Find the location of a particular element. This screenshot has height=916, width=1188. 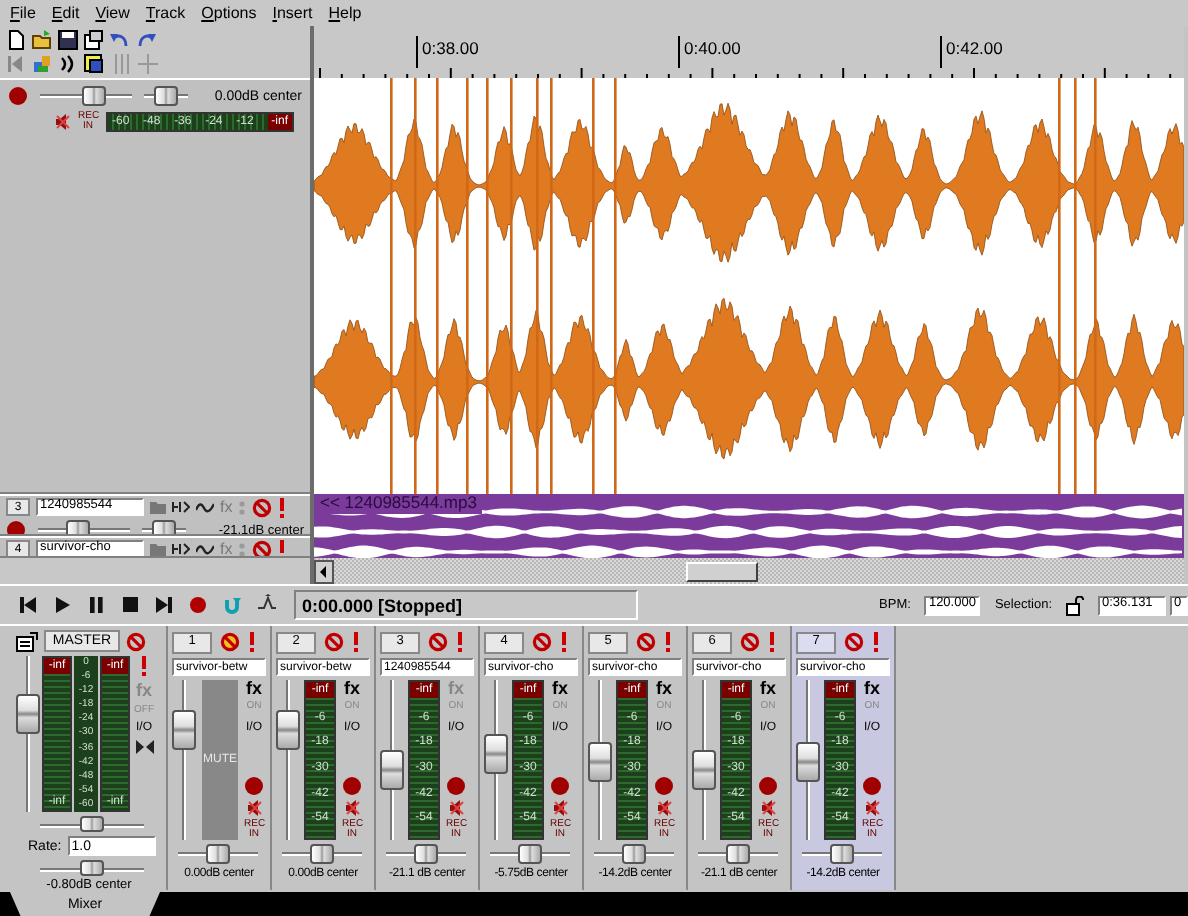

scroll-left-button is located at coordinates (324, 571).